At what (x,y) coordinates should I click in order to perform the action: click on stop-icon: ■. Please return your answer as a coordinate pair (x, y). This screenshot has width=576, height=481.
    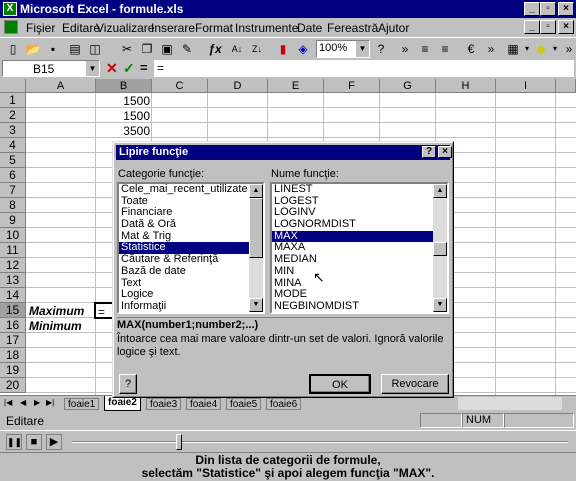
    Looking at the image, I should click on (34, 442).